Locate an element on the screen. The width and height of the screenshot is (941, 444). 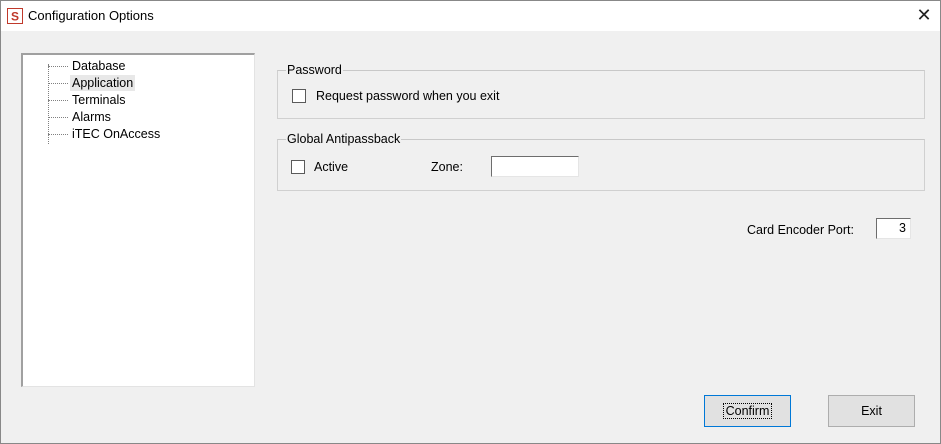
zone-input is located at coordinates (535, 166).